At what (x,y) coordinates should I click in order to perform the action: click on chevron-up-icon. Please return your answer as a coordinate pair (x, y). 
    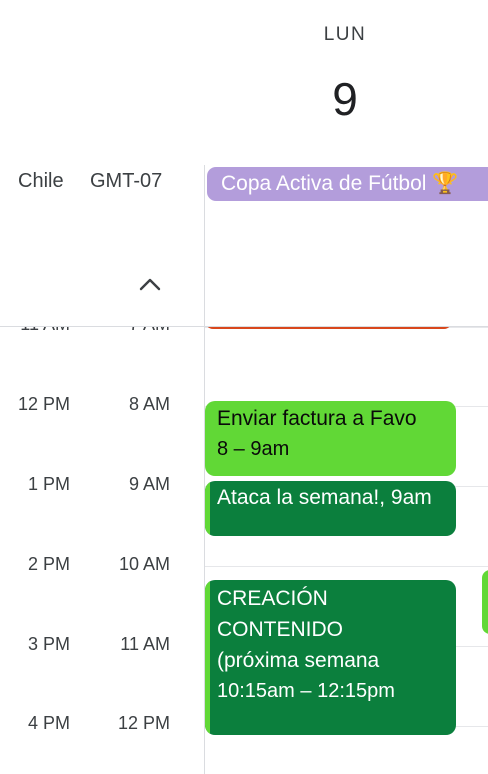
    Looking at the image, I should click on (150, 286).